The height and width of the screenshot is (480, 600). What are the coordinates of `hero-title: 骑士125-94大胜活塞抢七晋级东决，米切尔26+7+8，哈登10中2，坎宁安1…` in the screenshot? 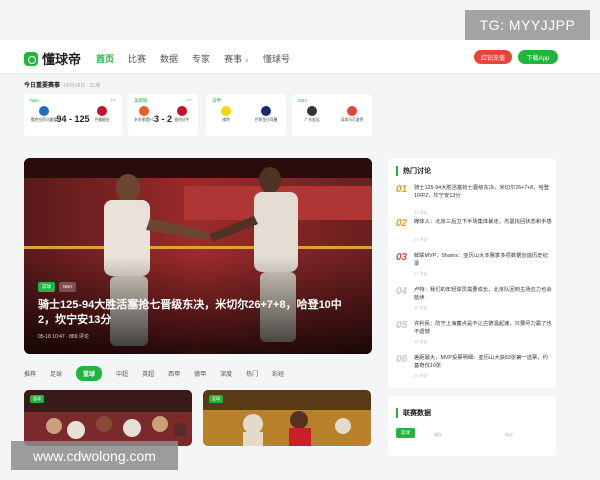 It's located at (198, 313).